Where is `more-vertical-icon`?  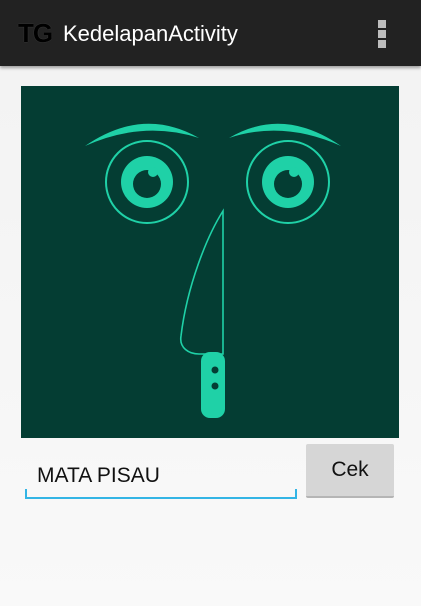
more-vertical-icon is located at coordinates (382, 24).